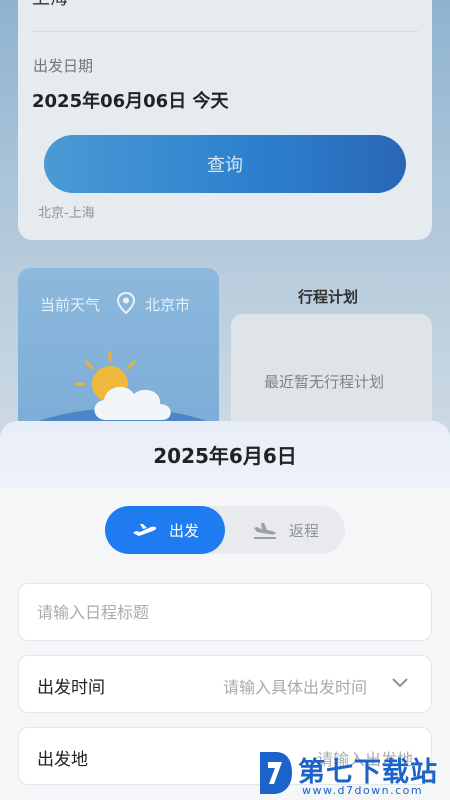  I want to click on plane-landing-icon, so click(264, 531).